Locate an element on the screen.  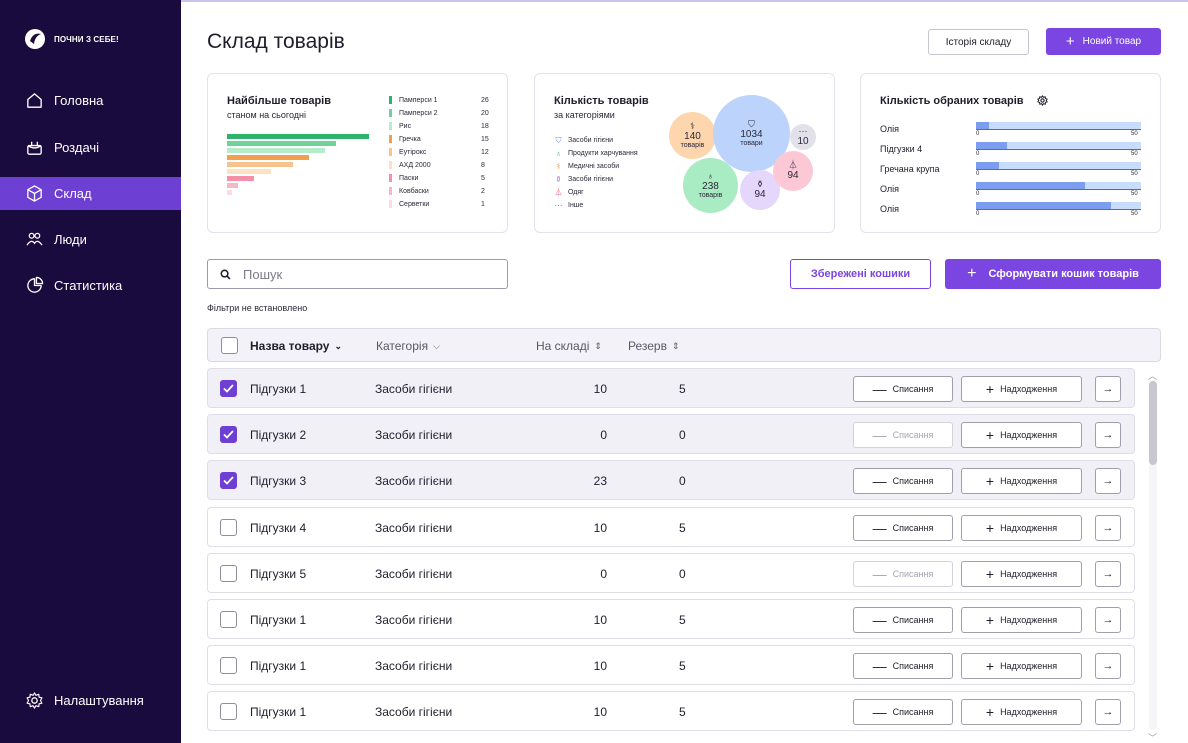
category-bubble-value: 10 is located at coordinates (803, 141).